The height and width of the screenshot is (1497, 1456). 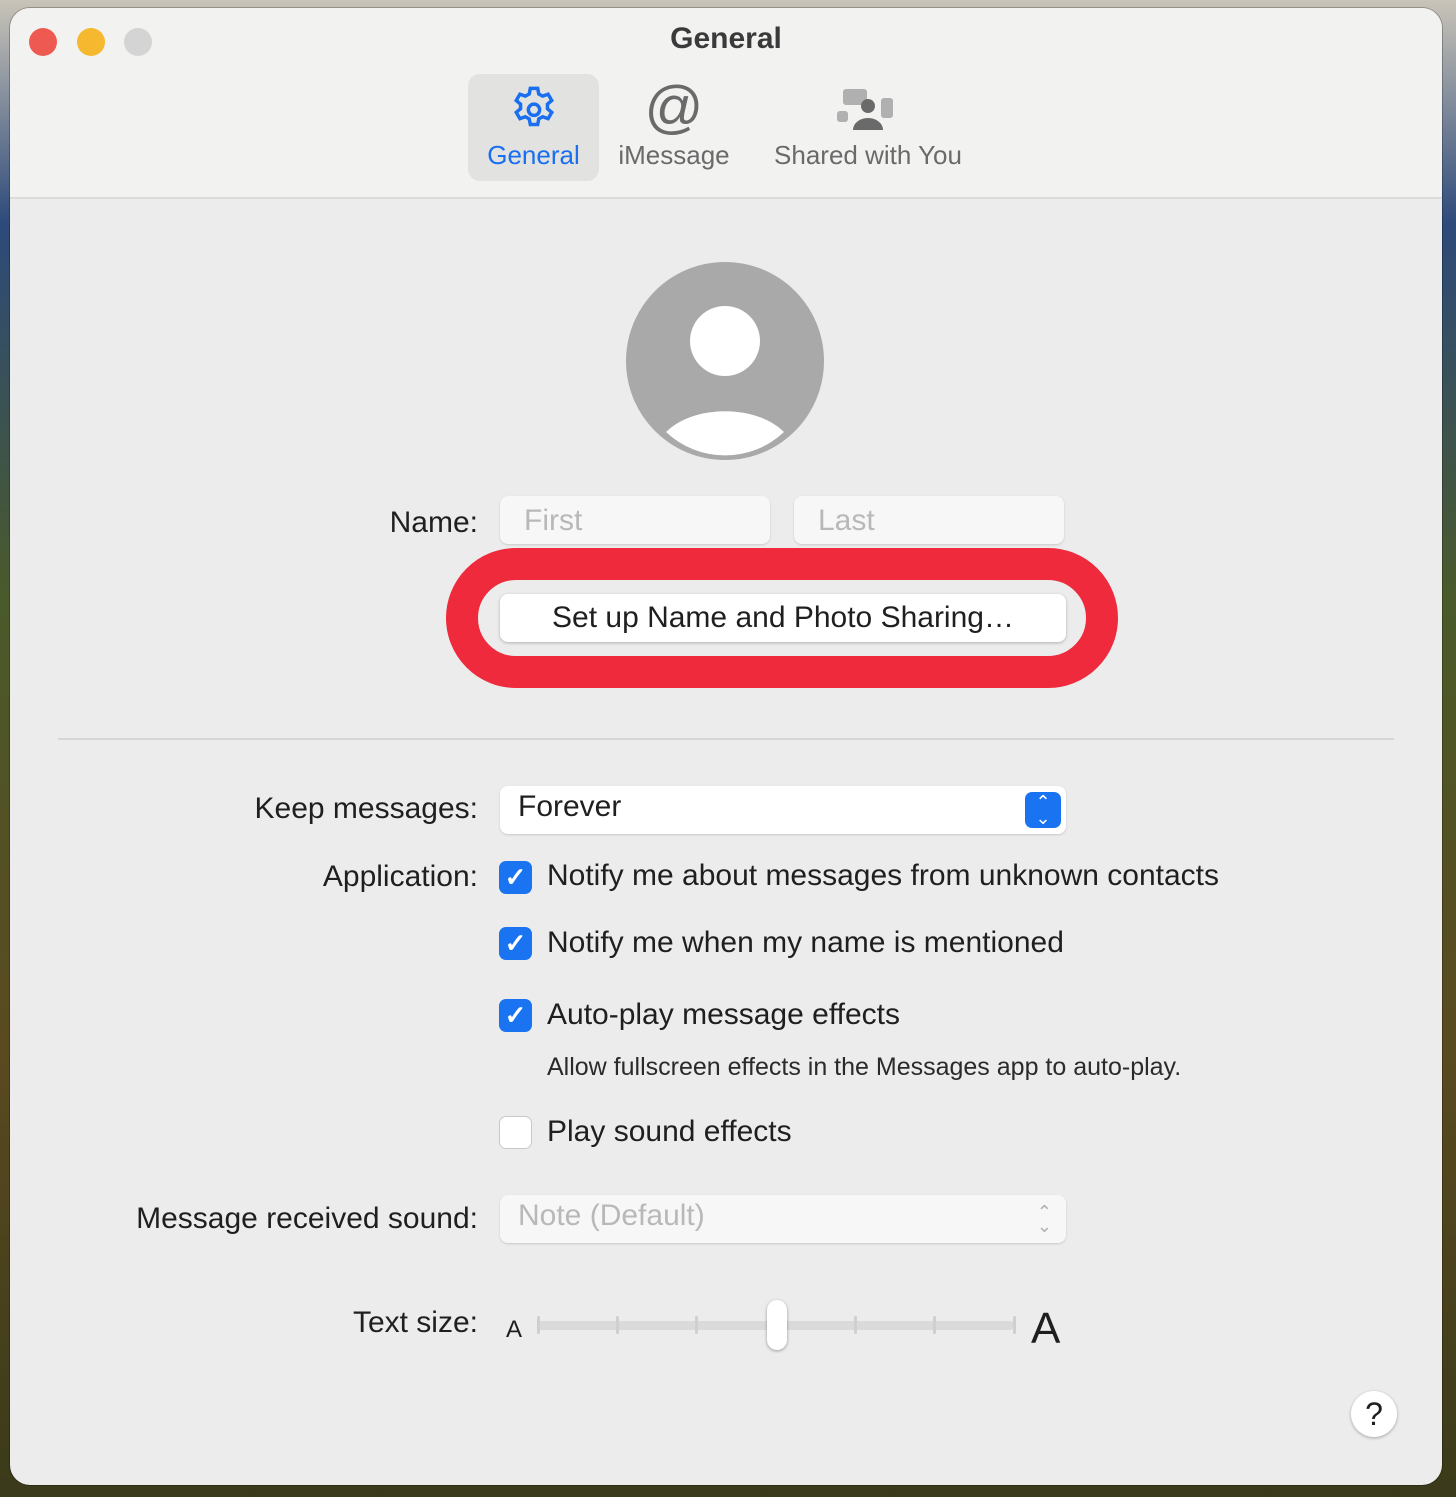 What do you see at coordinates (805, 942) in the screenshot?
I see `name-mentioned-label: Notify me when my name is mentioned` at bounding box center [805, 942].